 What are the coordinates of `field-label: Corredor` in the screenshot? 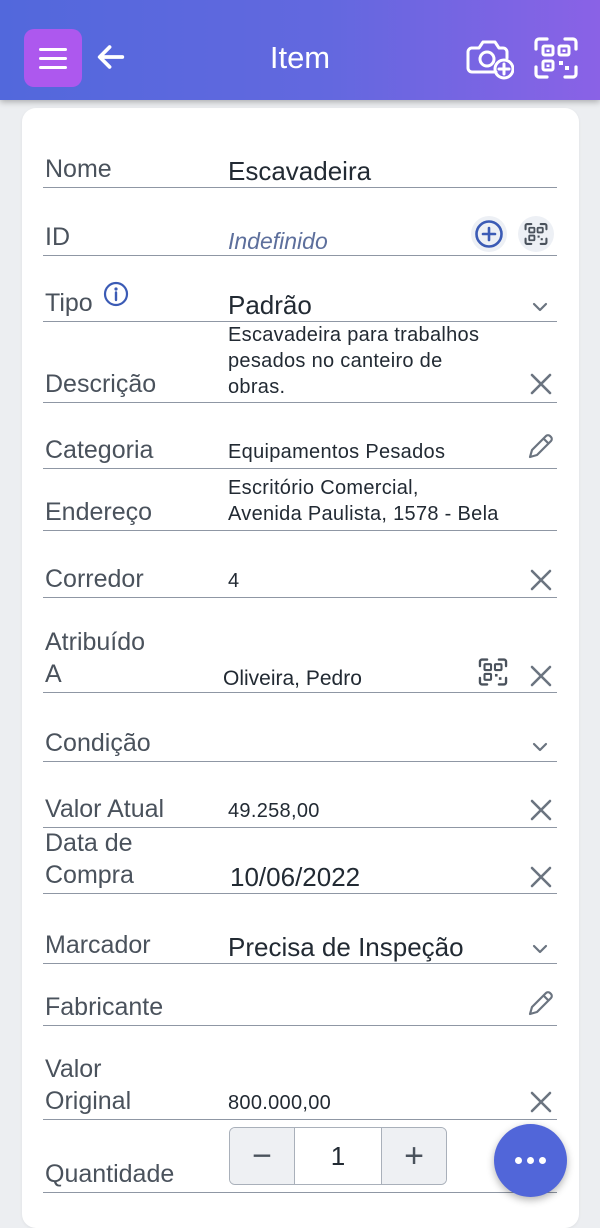 It's located at (94, 579).